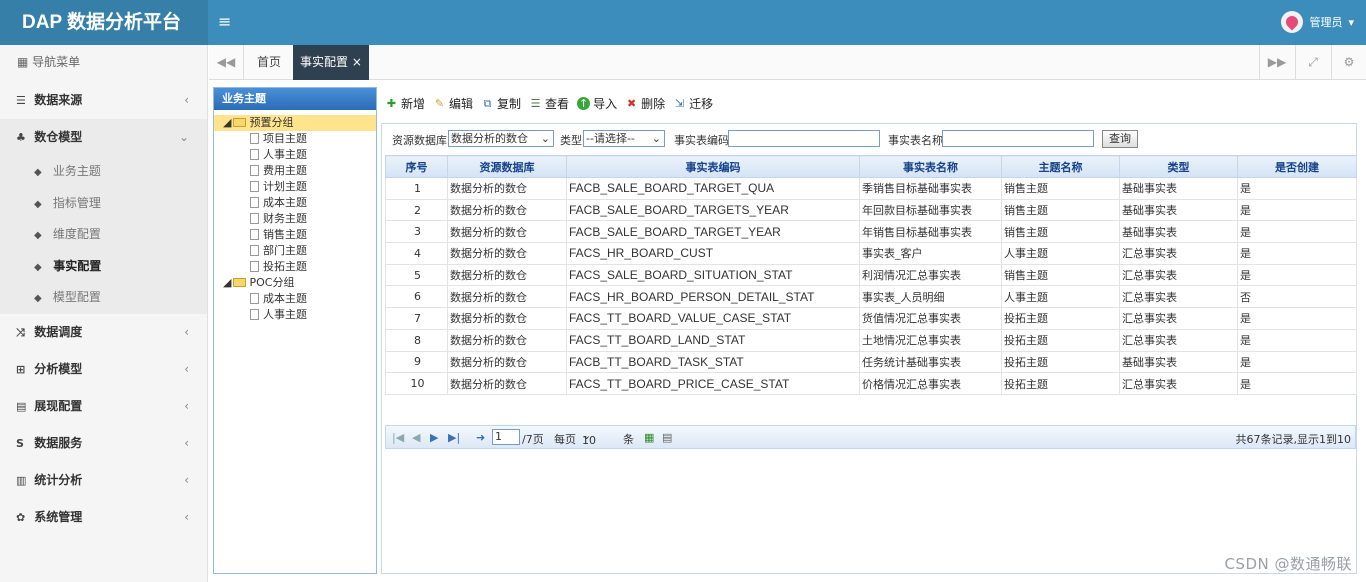  Describe the element at coordinates (713, 340) in the screenshot. I see `table-cell: FACS_TT_BOARD_LAND_STAT` at that location.